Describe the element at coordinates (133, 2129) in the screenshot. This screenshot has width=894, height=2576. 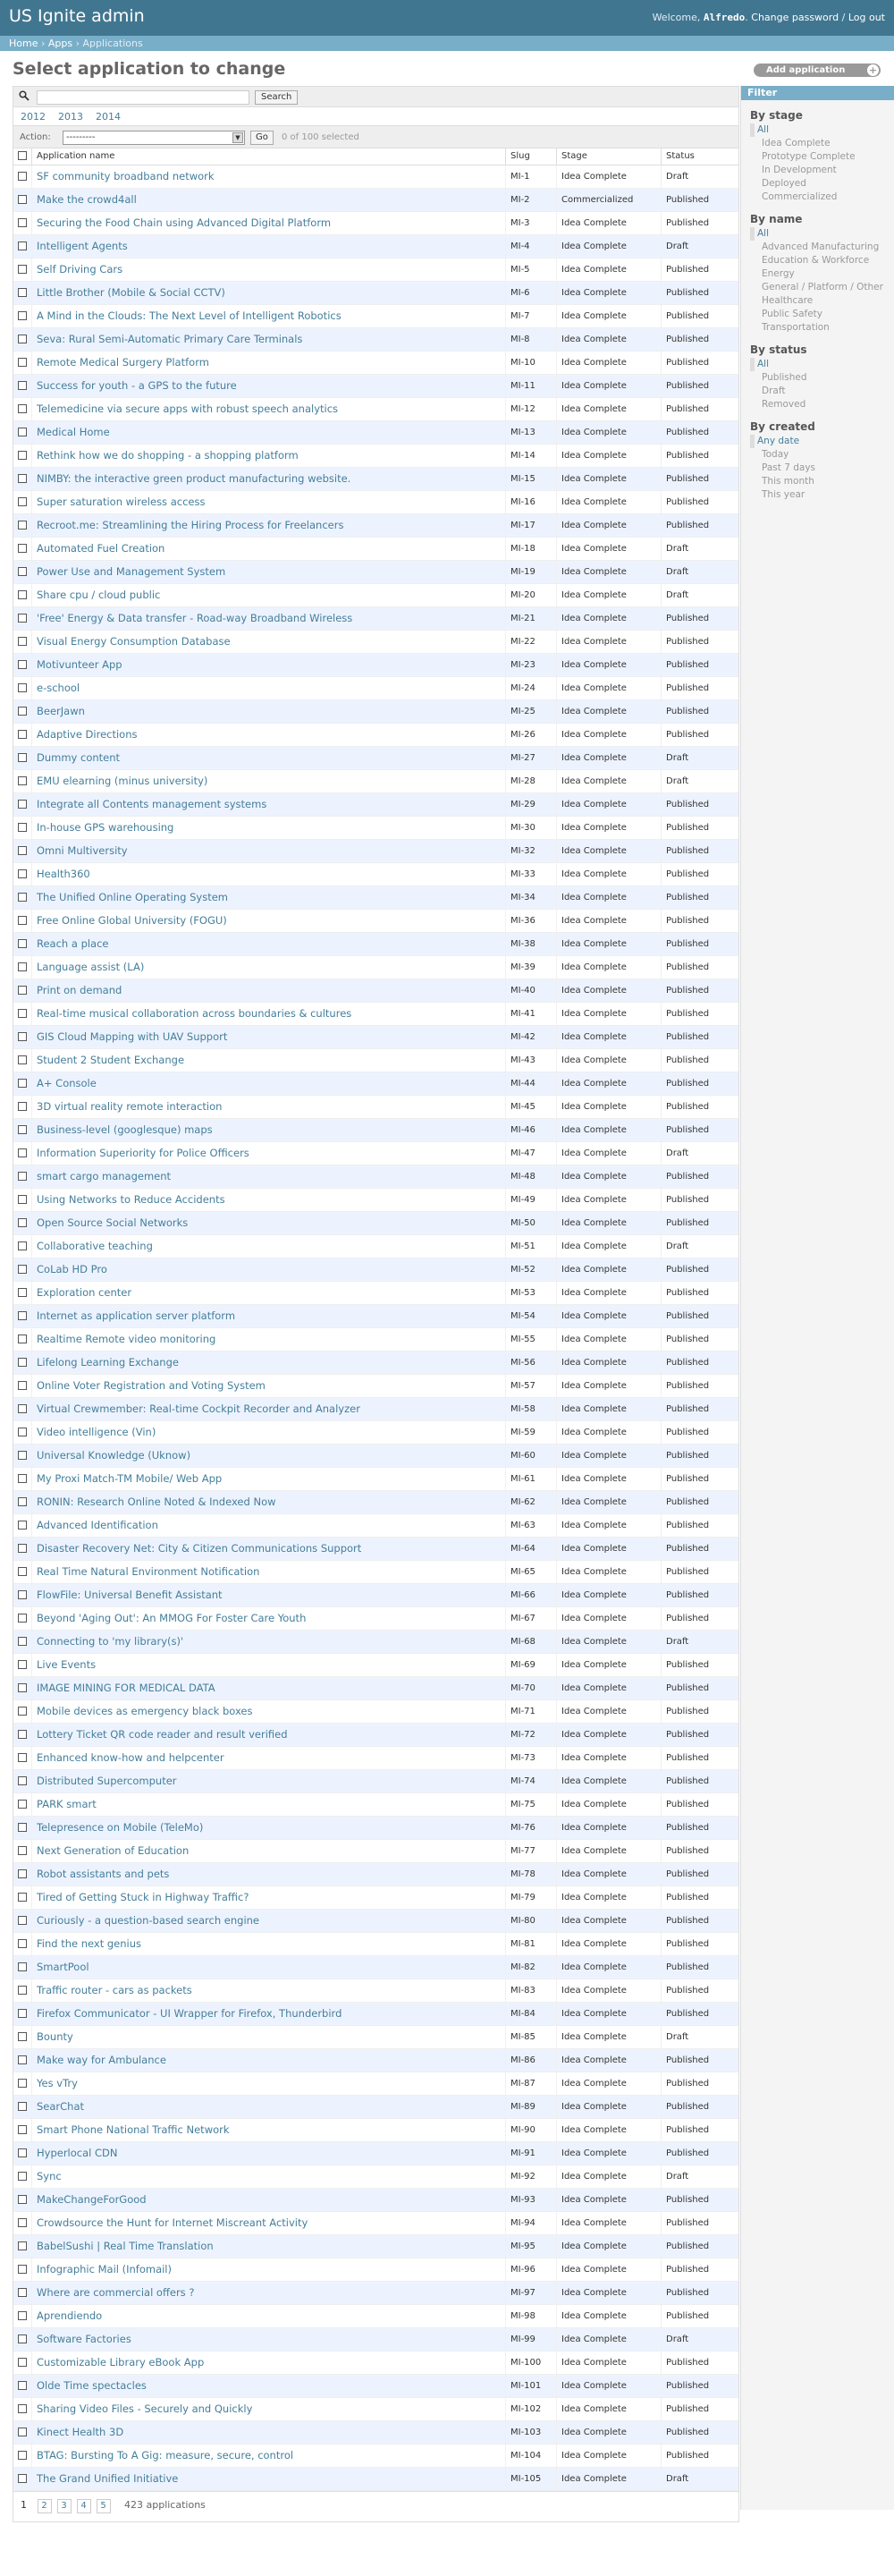
I see `app-name-link: Smart Phone National Traffic Network` at that location.